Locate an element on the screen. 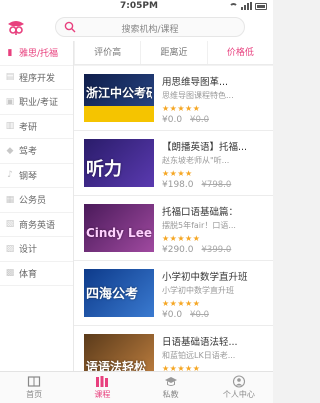 The image size is (320, 403). exam-icon: ▥ is located at coordinates (10, 126).